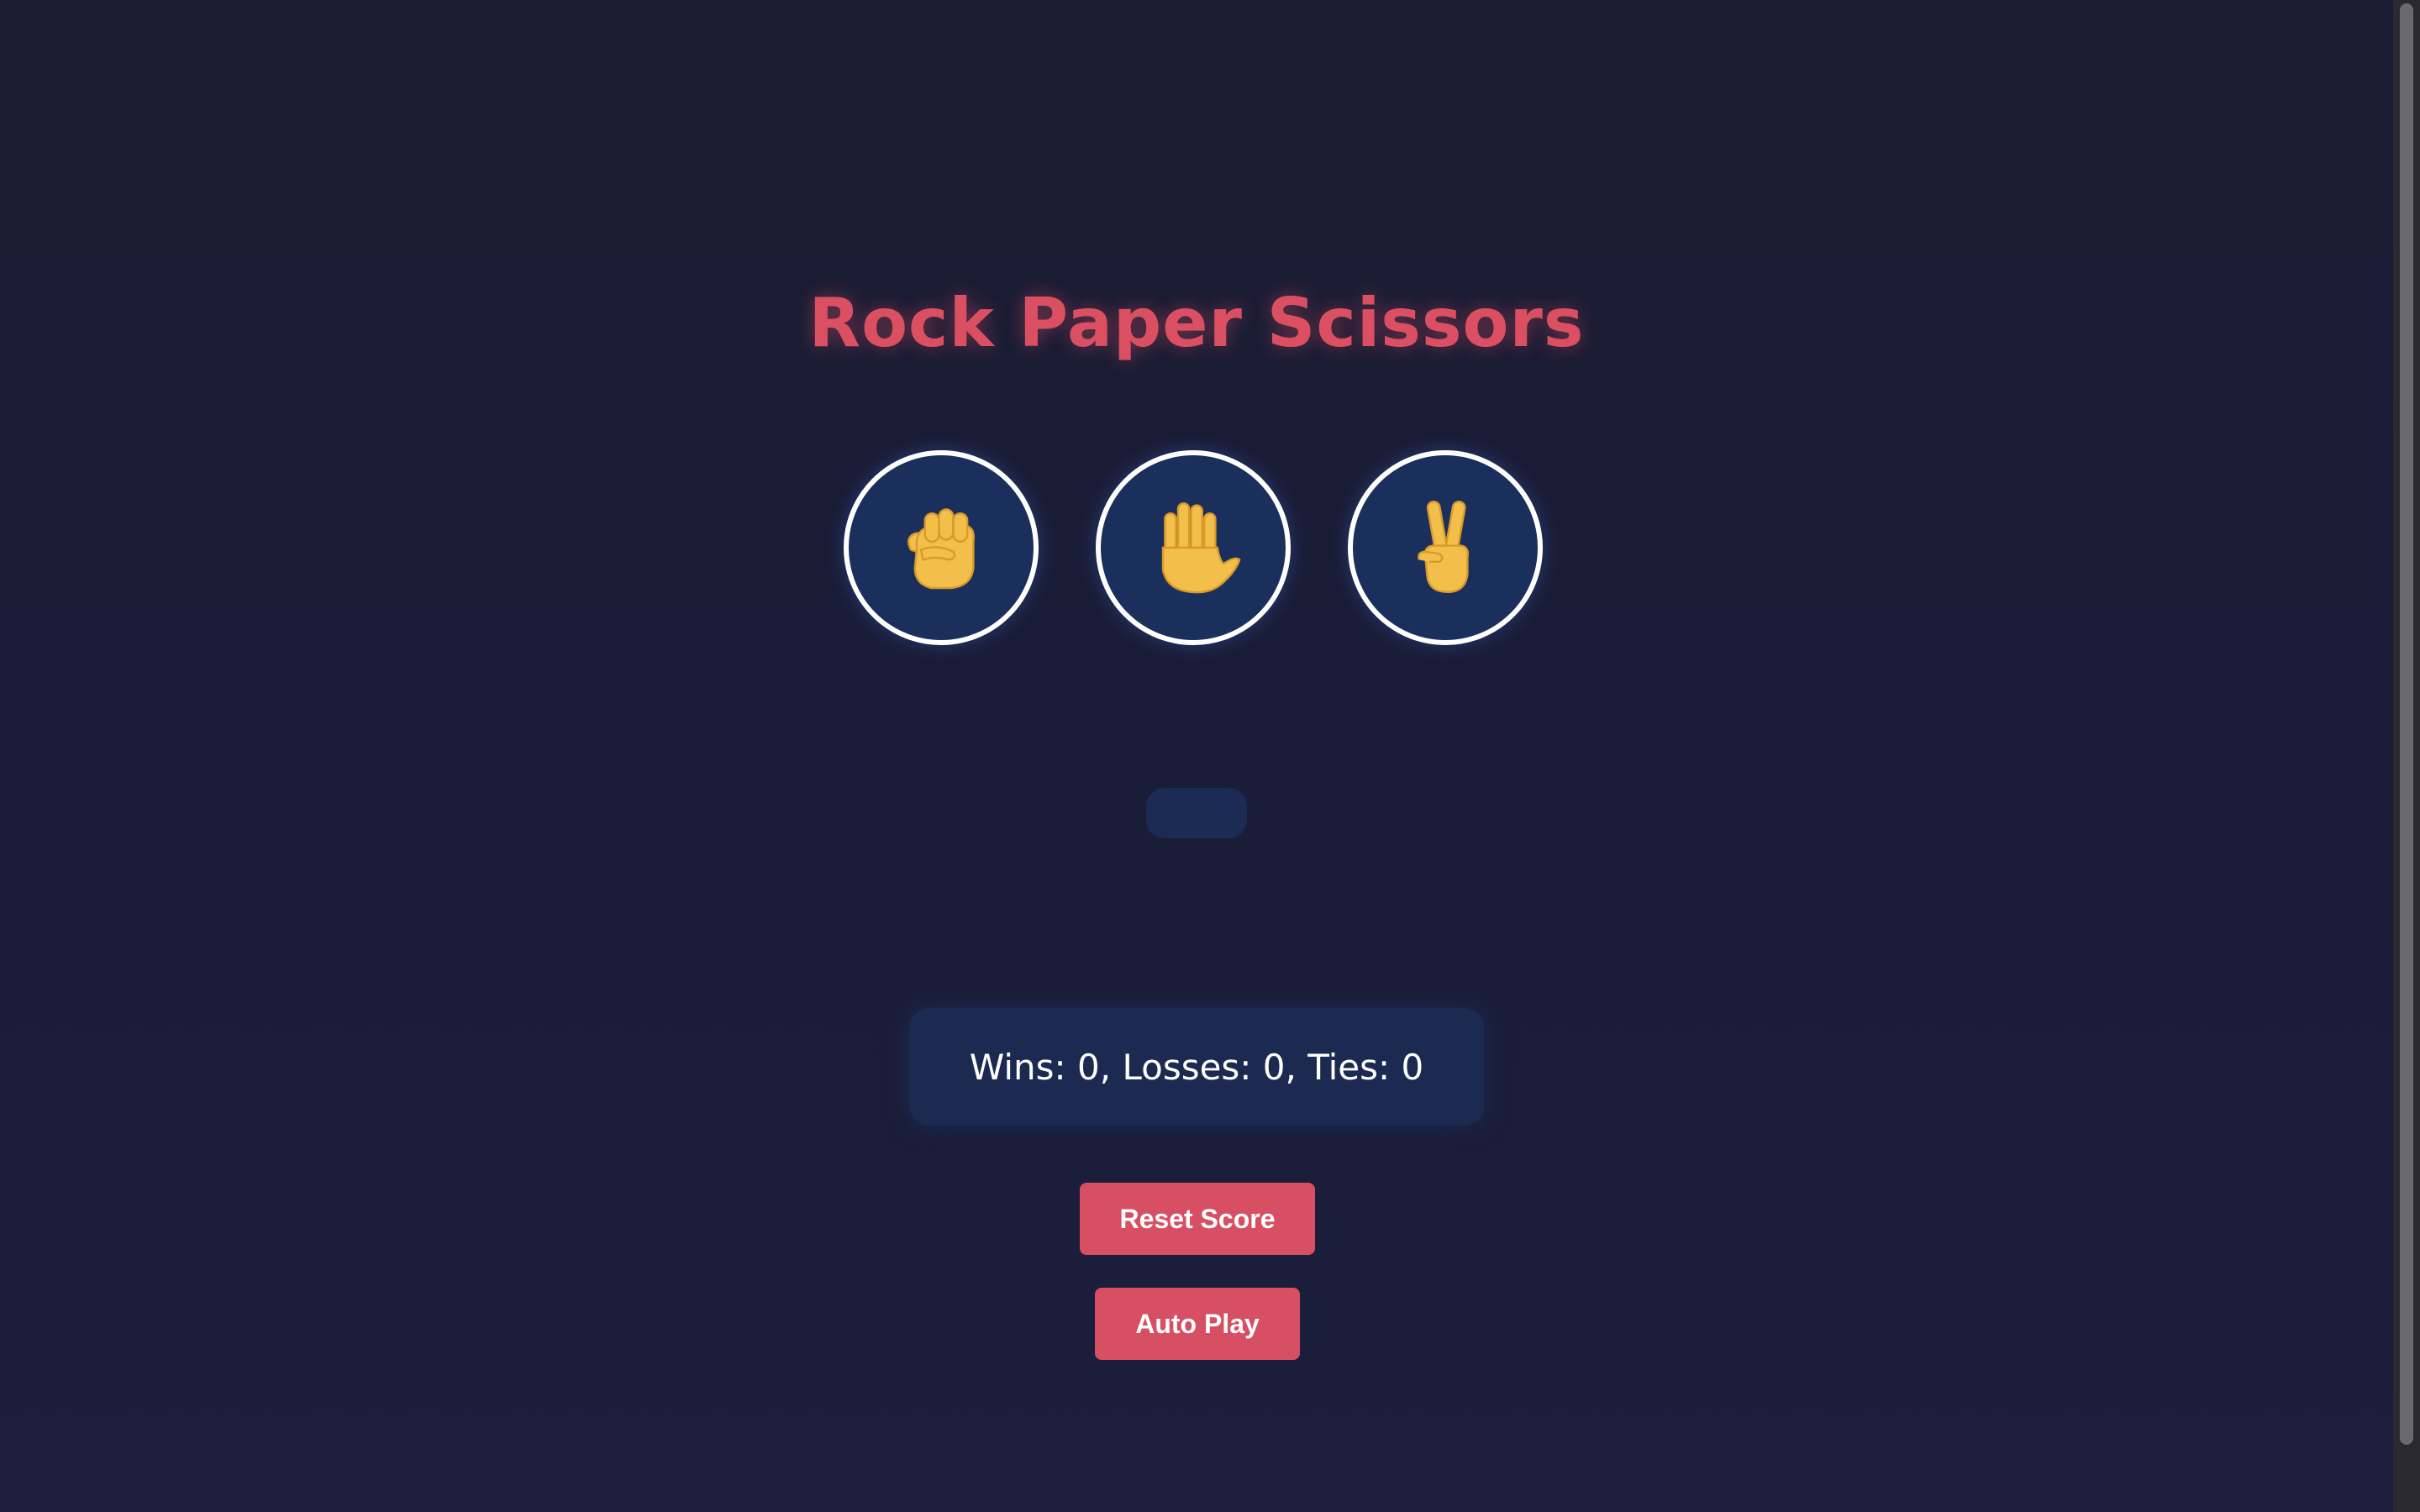  I want to click on paper-button, so click(1194, 547).